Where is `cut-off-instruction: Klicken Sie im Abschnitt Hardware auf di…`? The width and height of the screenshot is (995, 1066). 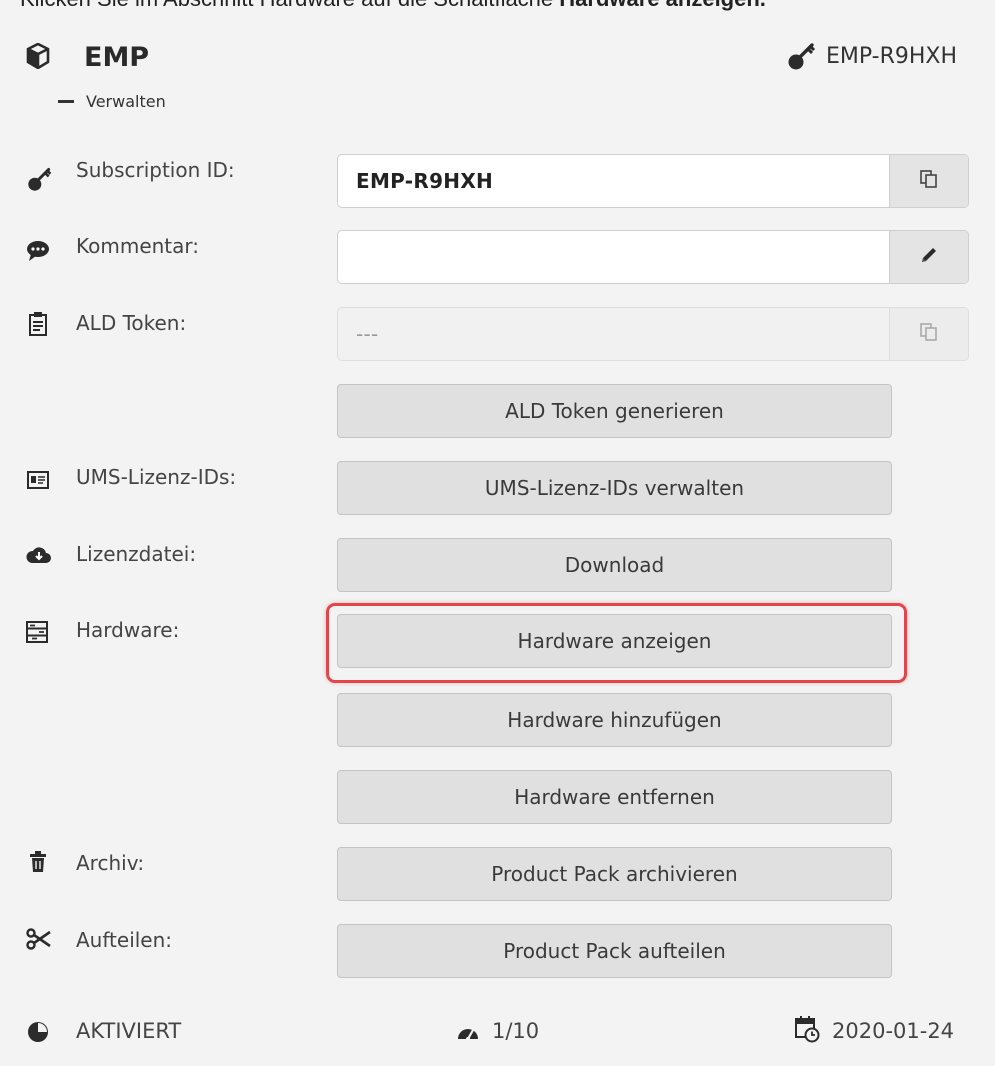 cut-off-instruction: Klicken Sie im Abschnitt Hardware auf di… is located at coordinates (497, 6).